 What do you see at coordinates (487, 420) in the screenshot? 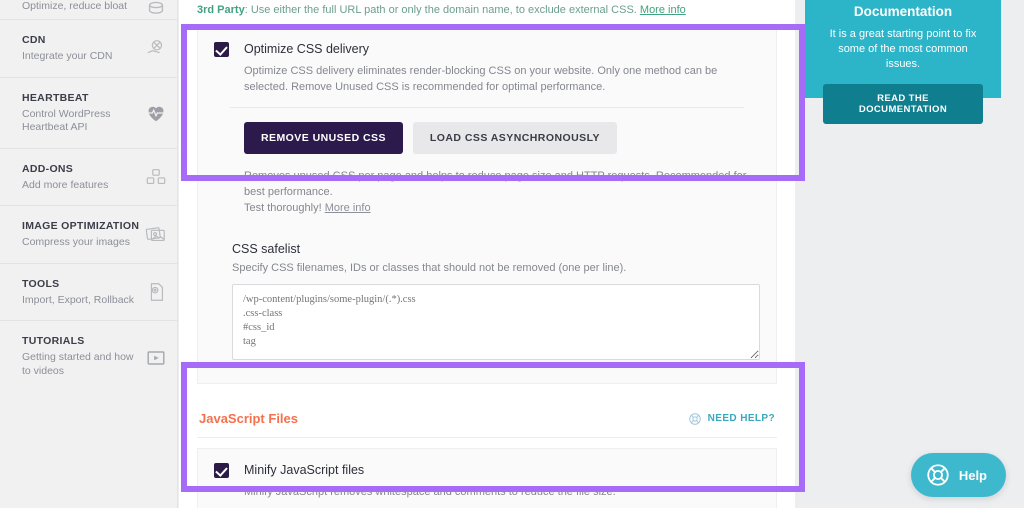
I see `javascript-section-header: JavaScript Files NEED HELP?` at bounding box center [487, 420].